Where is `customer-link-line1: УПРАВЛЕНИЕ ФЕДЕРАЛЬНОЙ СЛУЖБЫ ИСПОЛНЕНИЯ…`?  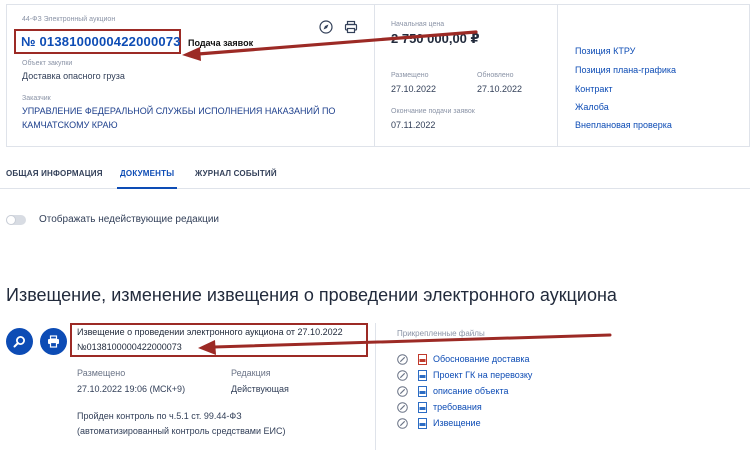
customer-link-line1: УПРАВЛЕНИЕ ФЕДЕРАЛЬНОЙ СЛУЖБЫ ИСПОЛНЕНИЯ… is located at coordinates (178, 111).